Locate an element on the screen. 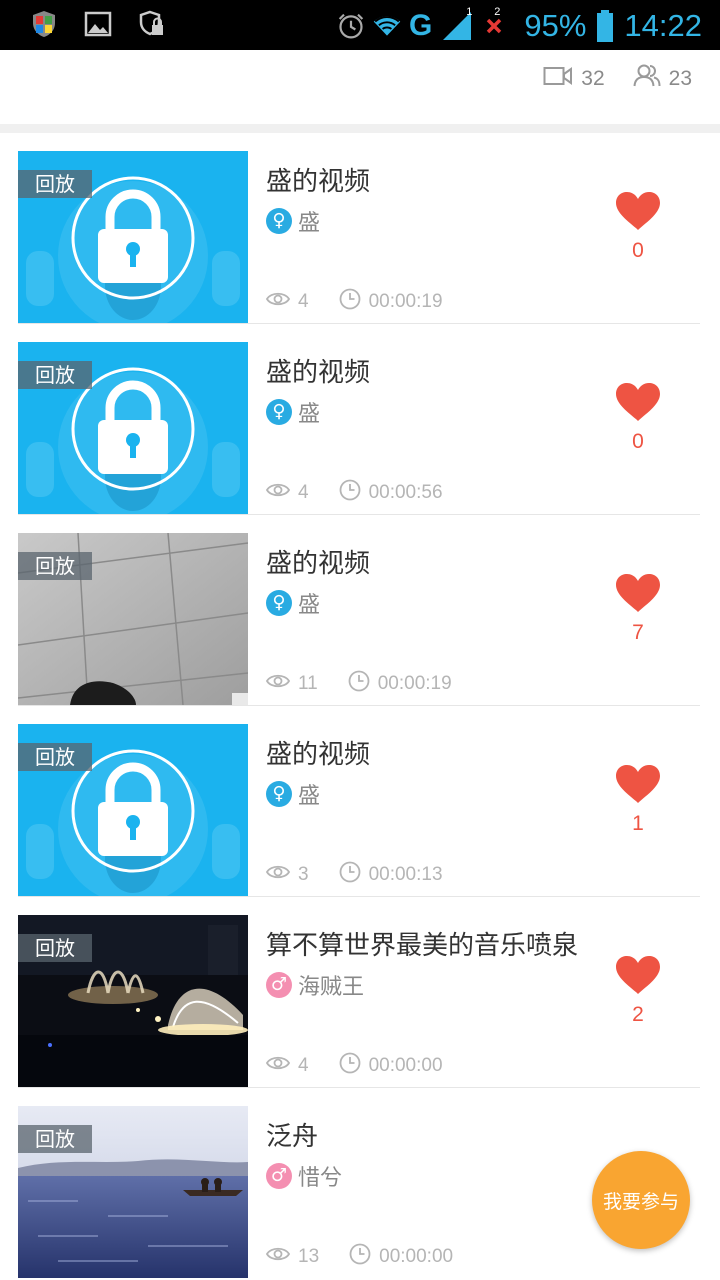  video-meta: 4 00:00:56 is located at coordinates (354, 493).